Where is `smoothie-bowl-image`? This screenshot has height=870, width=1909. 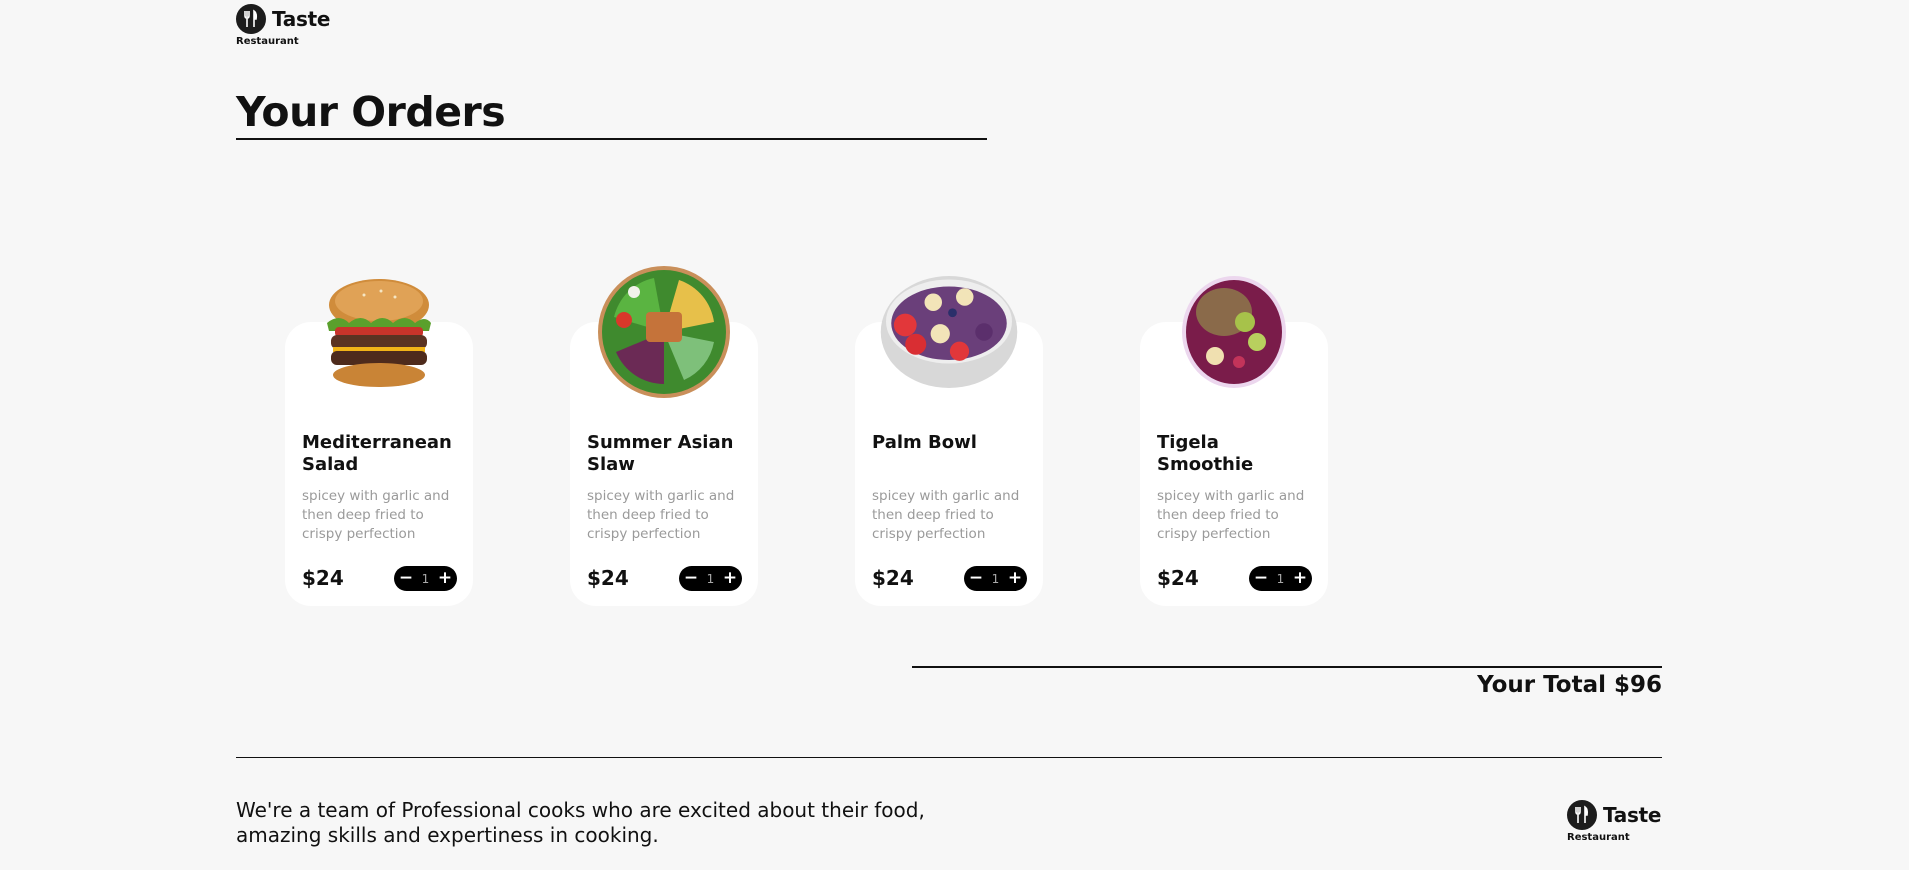
smoothie-bowl-image is located at coordinates (1234, 332).